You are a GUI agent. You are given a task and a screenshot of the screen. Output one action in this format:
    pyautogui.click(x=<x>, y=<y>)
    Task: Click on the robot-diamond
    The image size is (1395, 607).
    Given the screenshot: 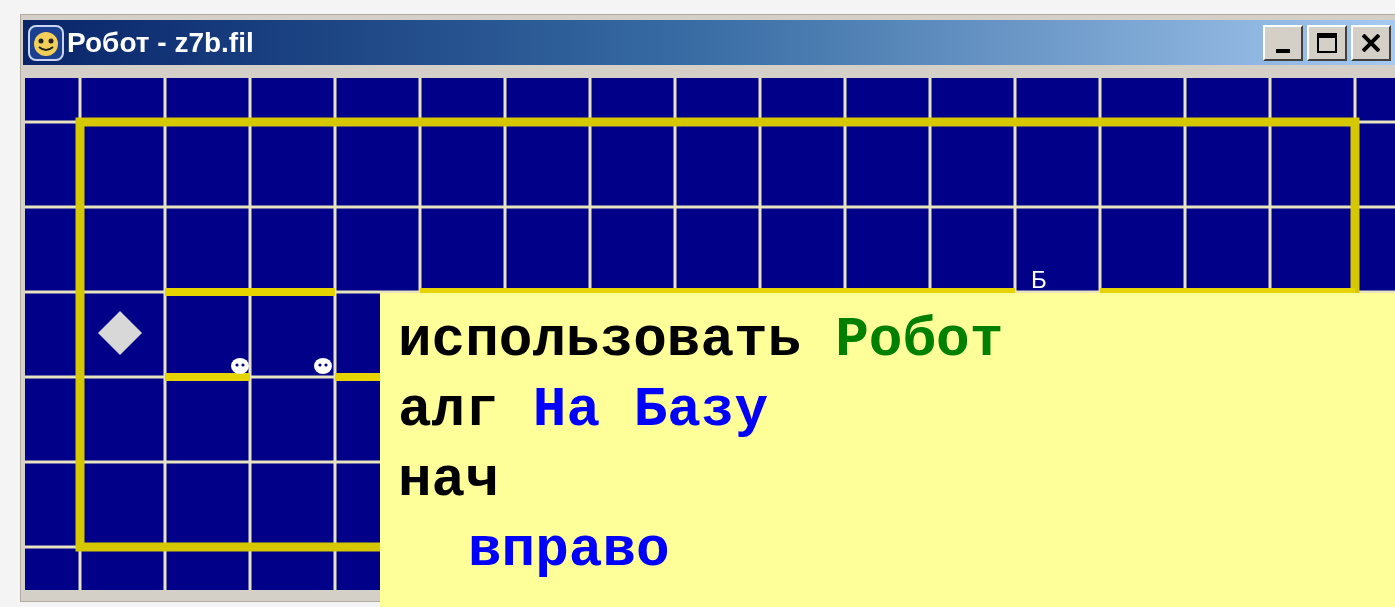 What is the action you would take?
    pyautogui.click(x=120, y=333)
    